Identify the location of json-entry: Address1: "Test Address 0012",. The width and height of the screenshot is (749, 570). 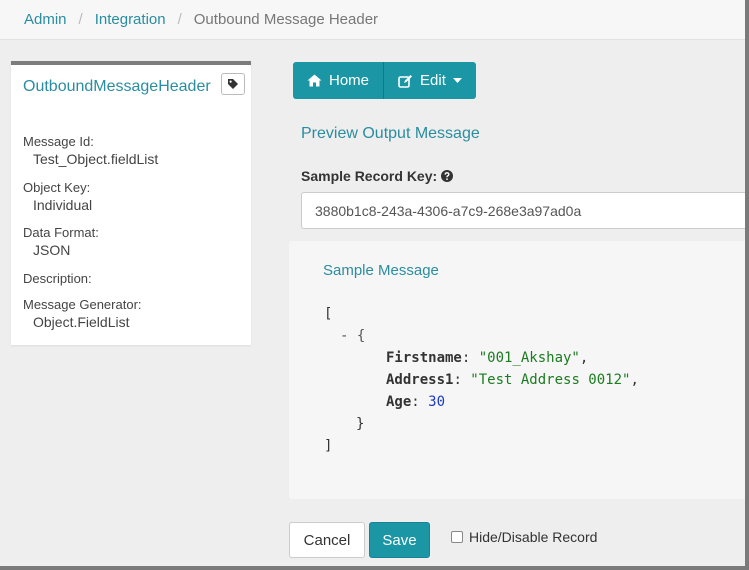
(512, 380).